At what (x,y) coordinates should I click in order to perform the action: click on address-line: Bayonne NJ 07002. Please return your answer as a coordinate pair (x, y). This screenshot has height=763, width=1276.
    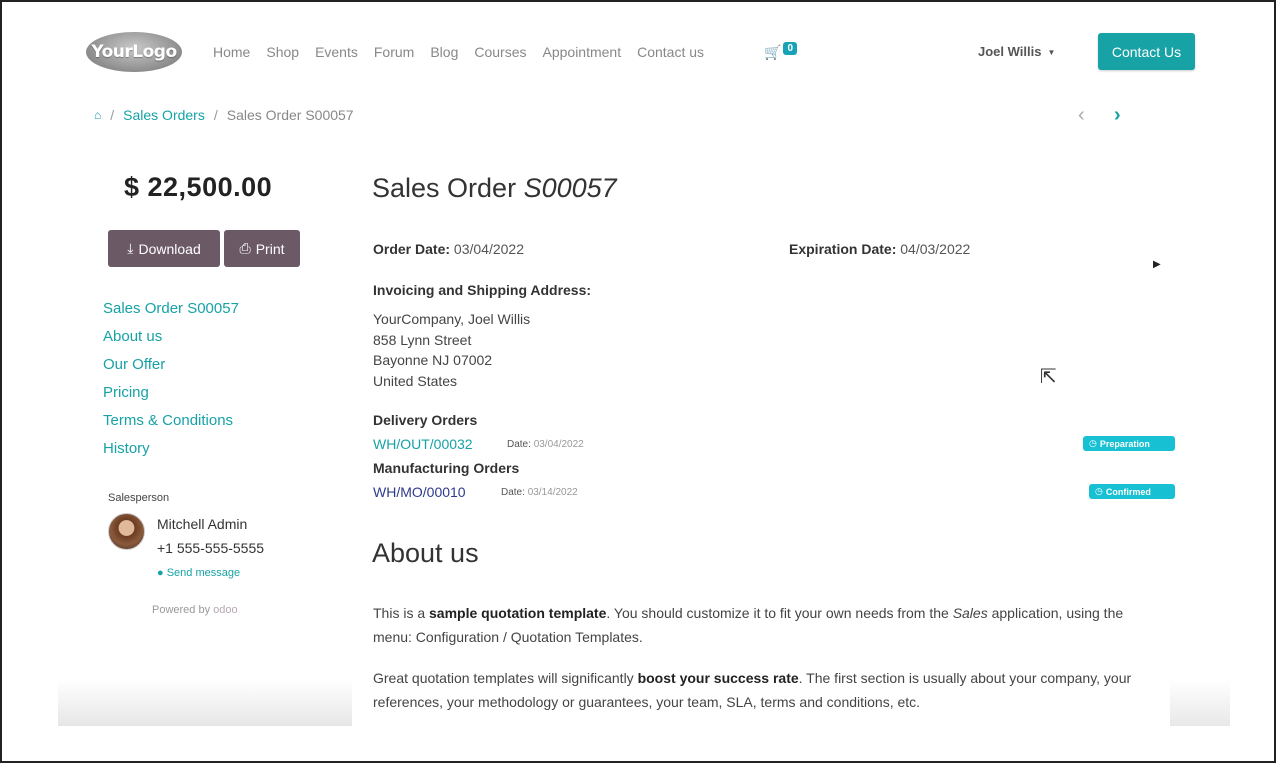
    Looking at the image, I should click on (433, 360).